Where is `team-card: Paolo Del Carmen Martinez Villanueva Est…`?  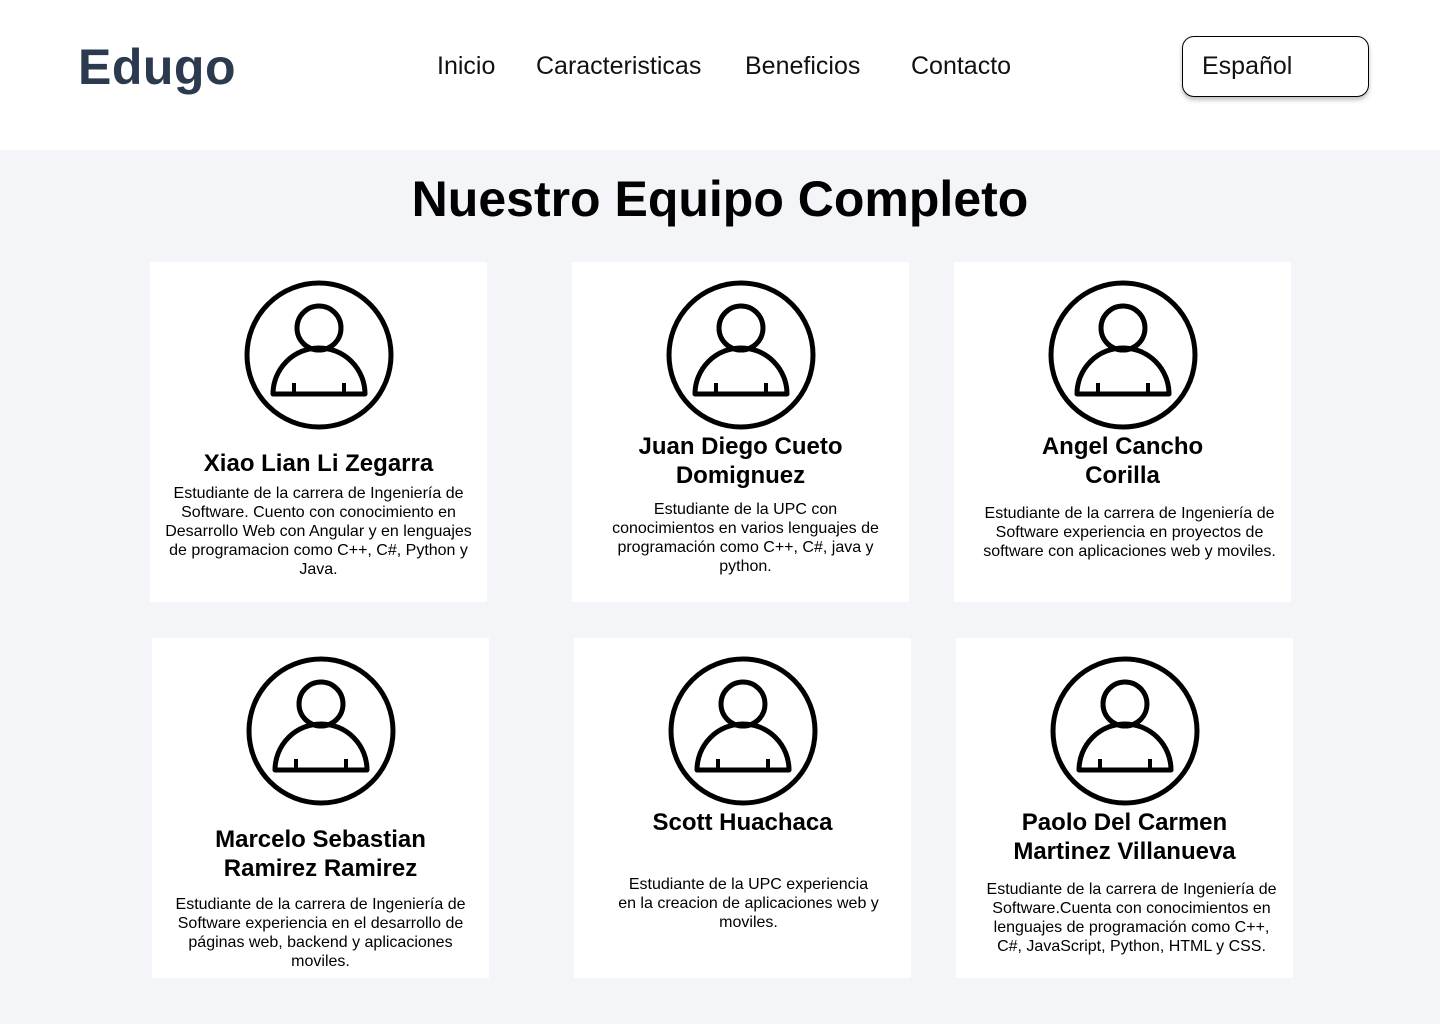
team-card: Paolo Del Carmen Martinez Villanueva Est… is located at coordinates (1124, 808).